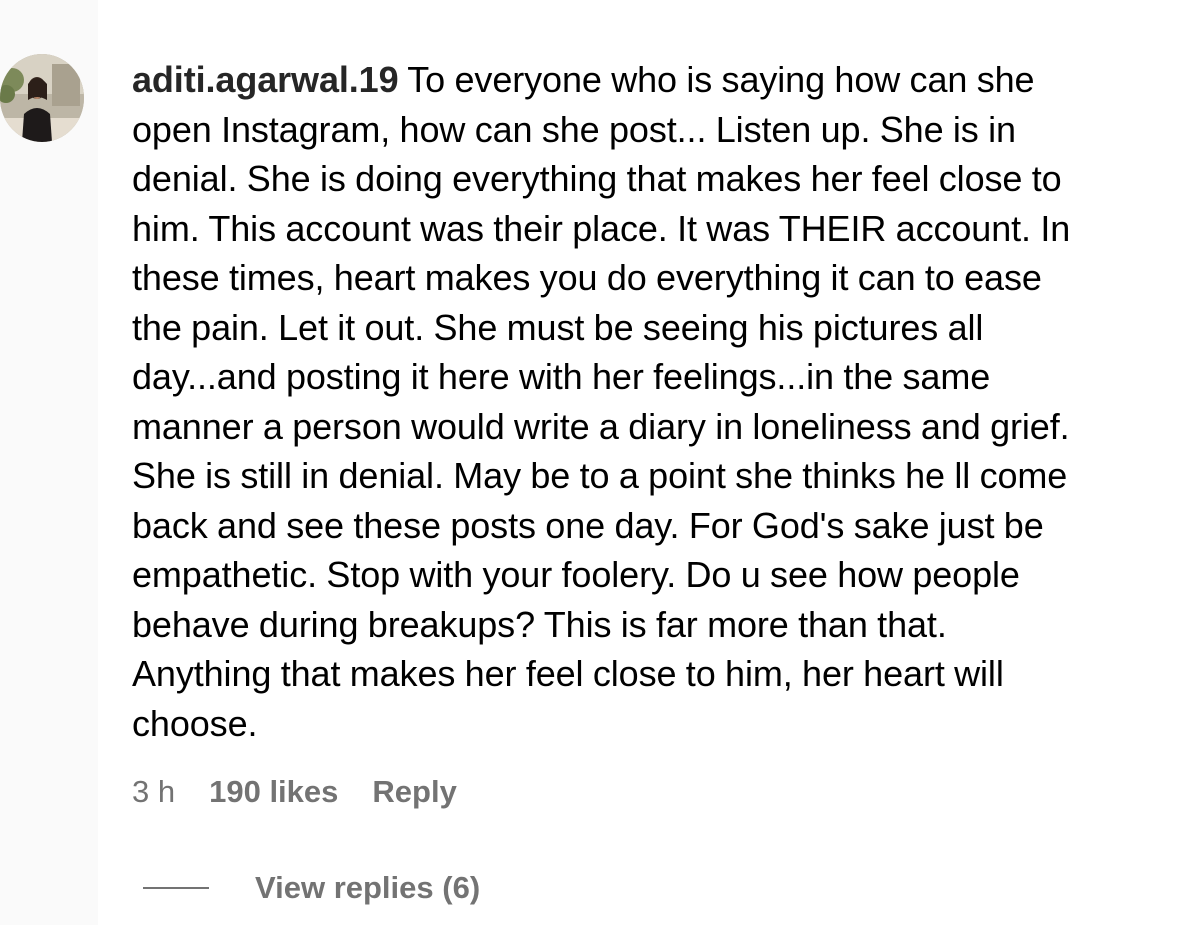  I want to click on profile-photo-icon, so click(42, 98).